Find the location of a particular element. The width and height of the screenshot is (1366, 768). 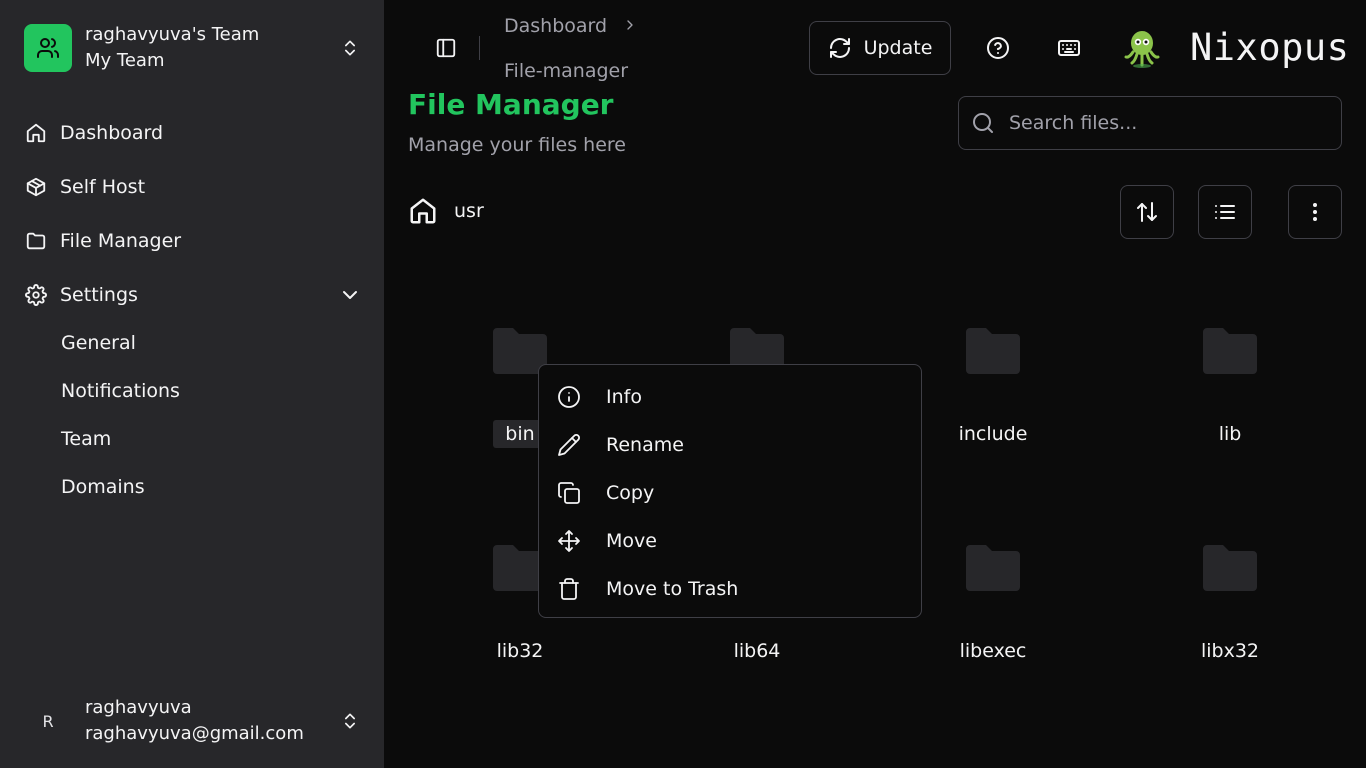

update-button: Update is located at coordinates (880, 48).